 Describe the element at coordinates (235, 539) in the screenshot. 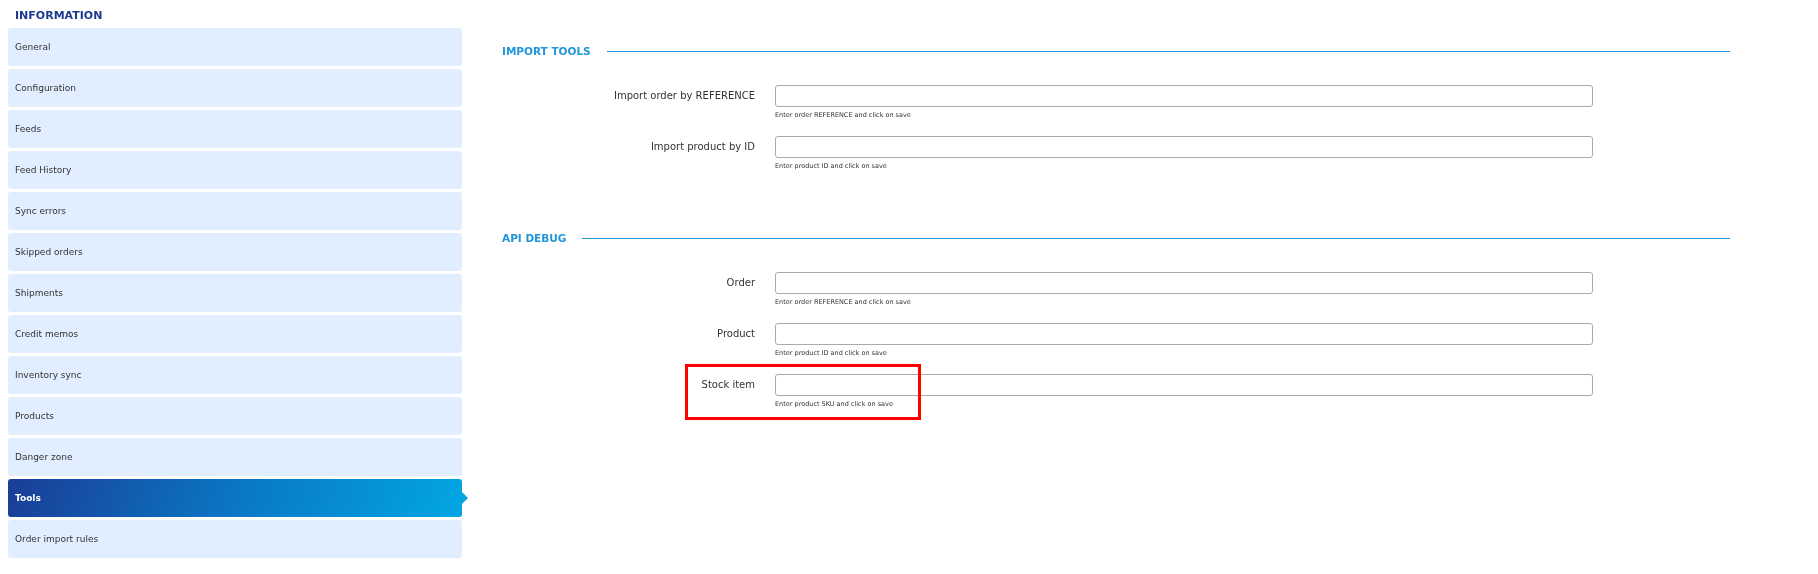

I see `sidebar-item: Order import rules` at that location.